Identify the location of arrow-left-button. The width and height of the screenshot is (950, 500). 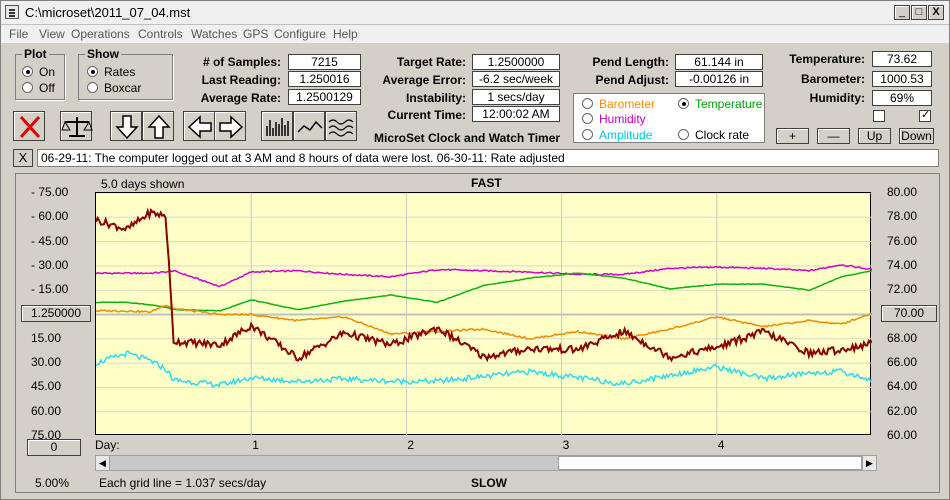
(199, 126).